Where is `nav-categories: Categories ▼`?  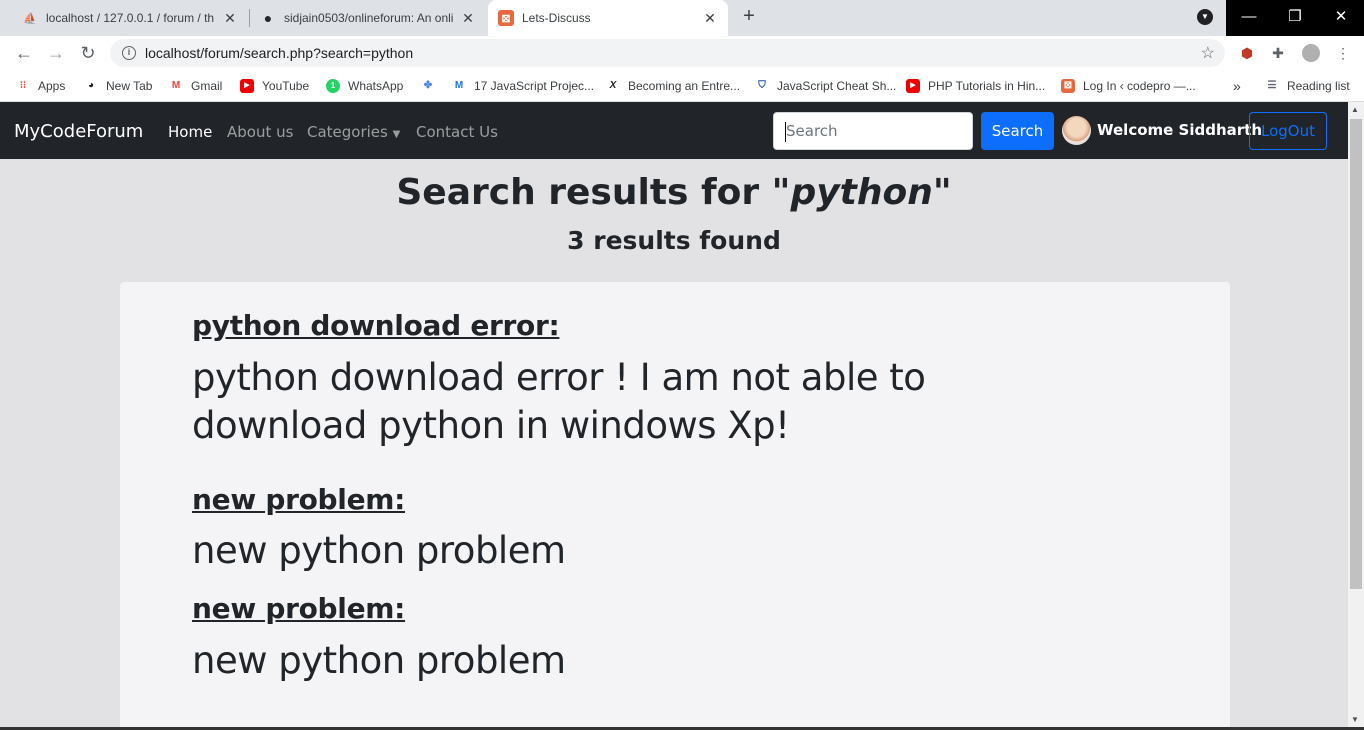 nav-categories: Categories ▼ is located at coordinates (353, 132).